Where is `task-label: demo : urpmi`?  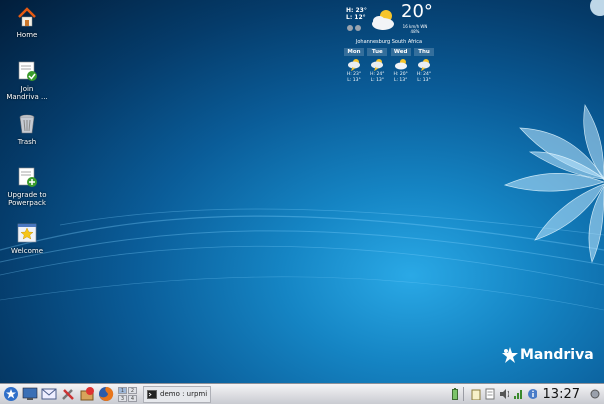 task-label: demo : urpmi is located at coordinates (184, 394).